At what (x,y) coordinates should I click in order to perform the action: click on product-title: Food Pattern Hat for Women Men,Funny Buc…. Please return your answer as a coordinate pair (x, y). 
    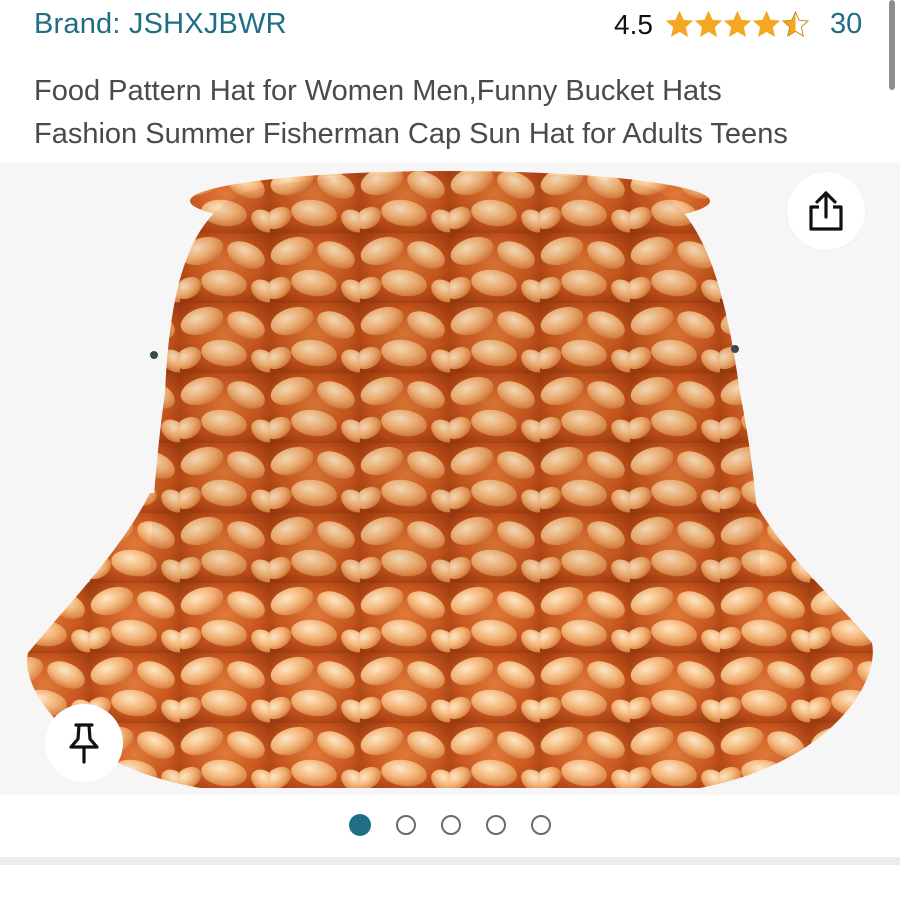
    Looking at the image, I should click on (454, 113).